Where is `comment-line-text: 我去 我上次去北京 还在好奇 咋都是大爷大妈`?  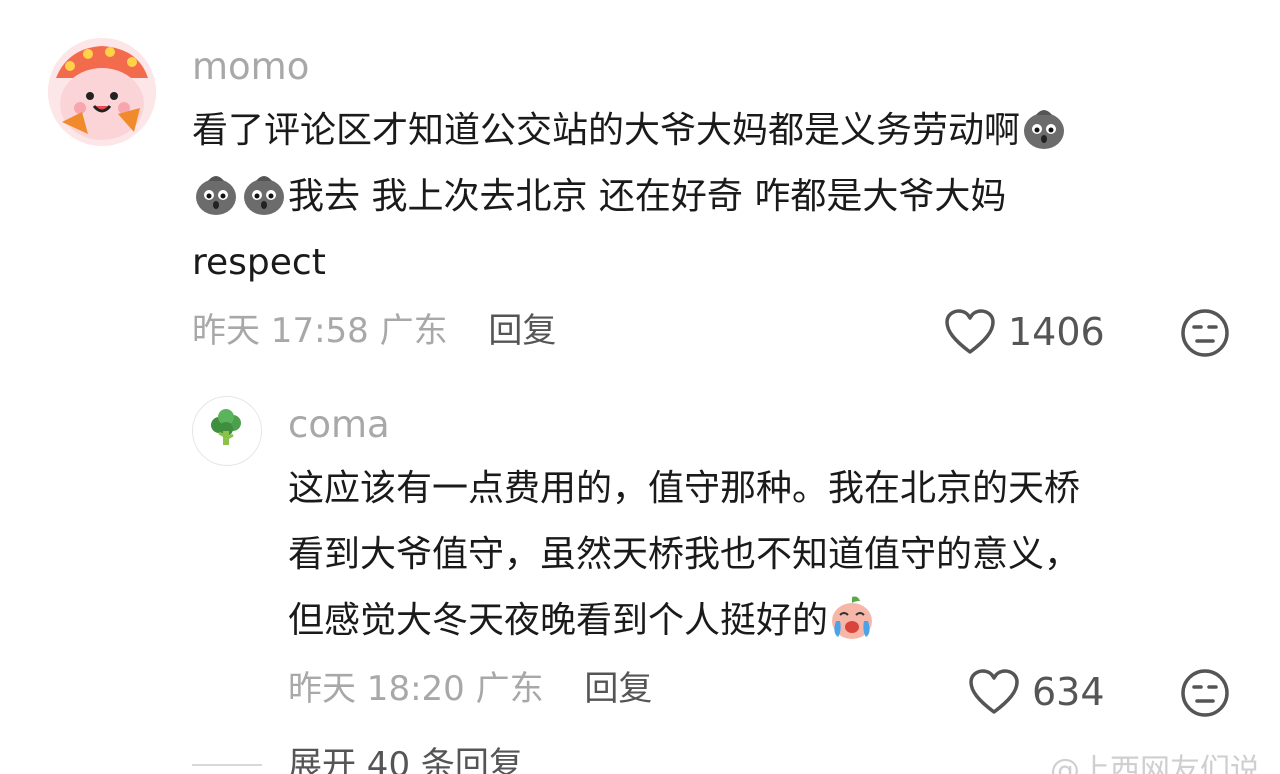
comment-line-text: 我去 我上次去北京 还在好奇 咋都是大爷大妈 is located at coordinates (647, 196).